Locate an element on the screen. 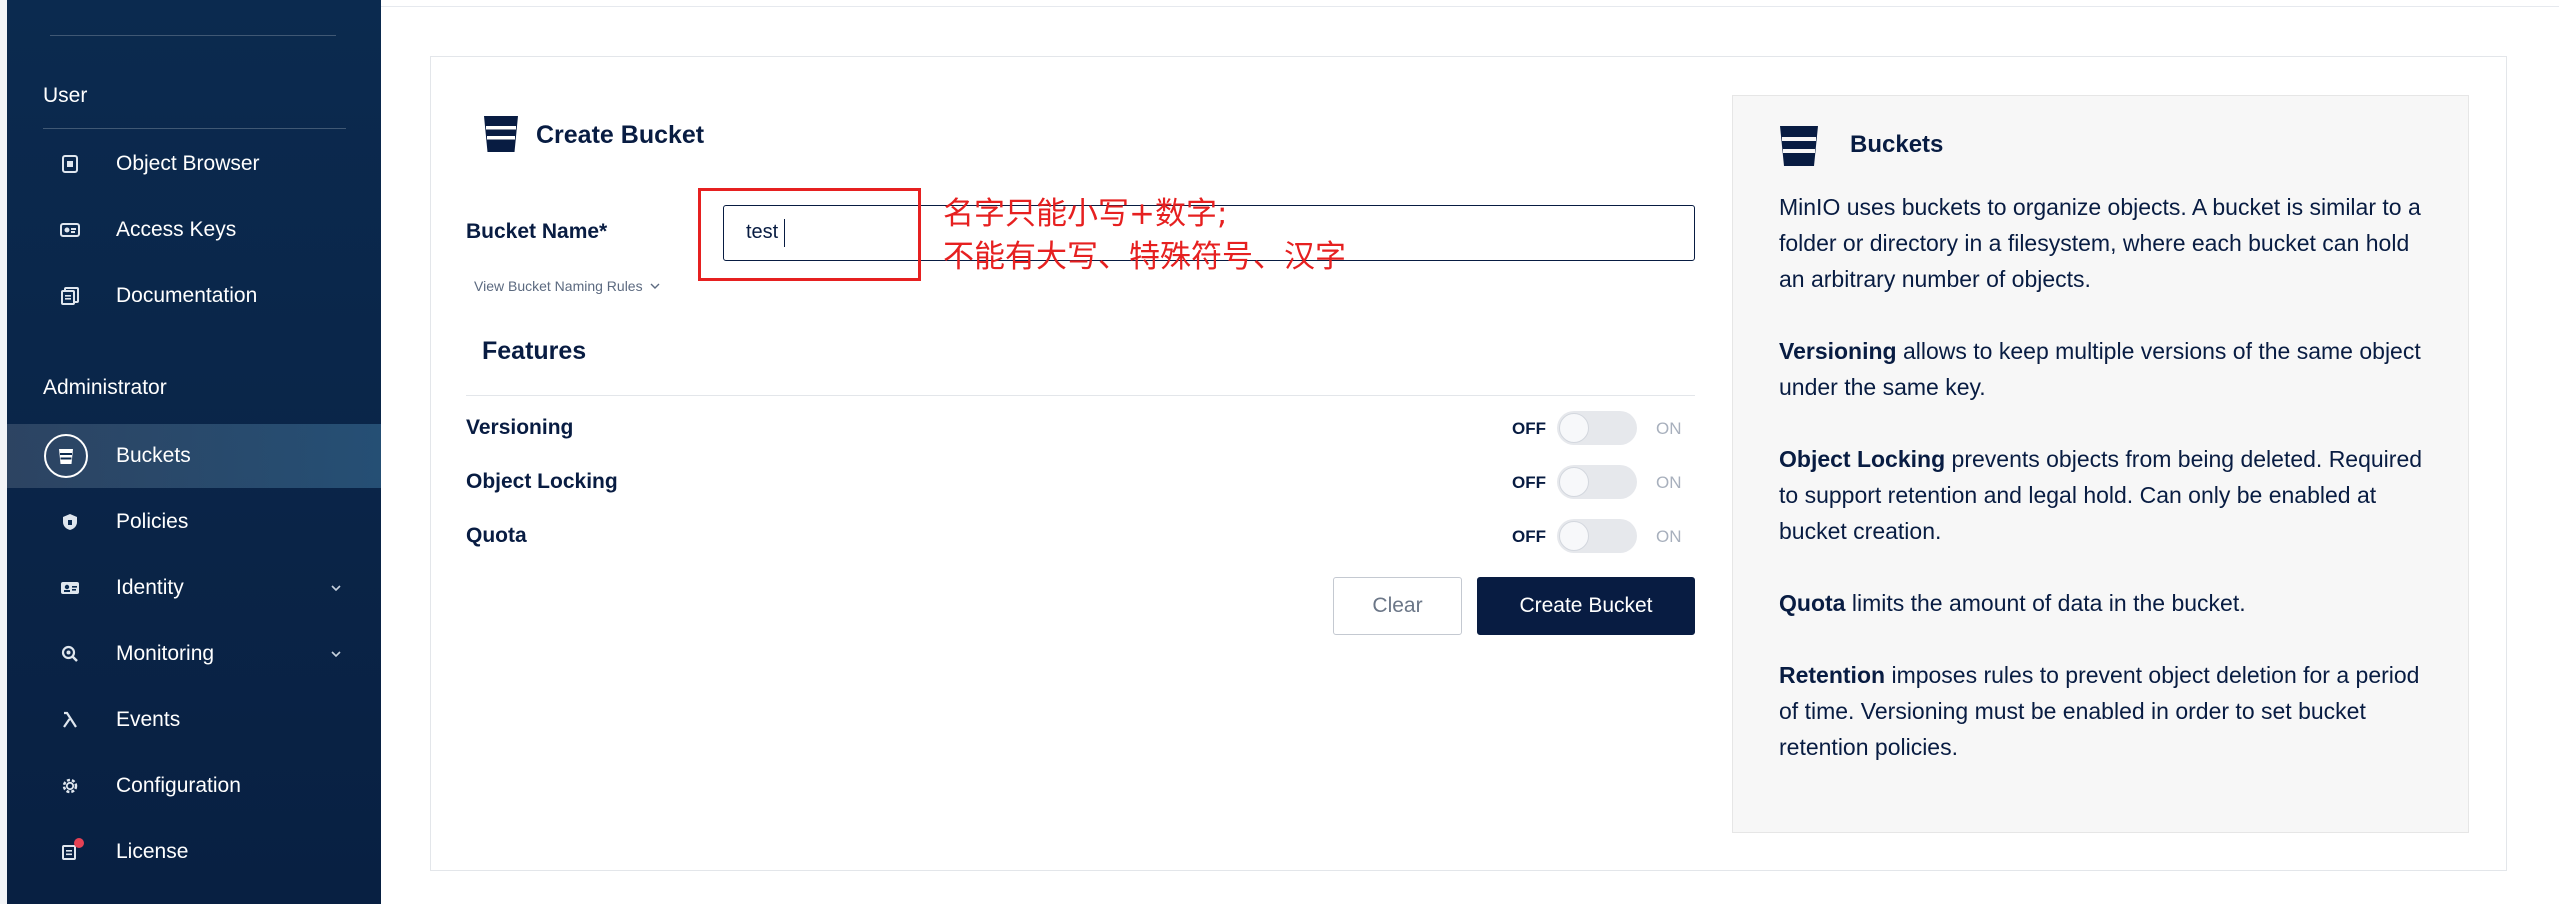  sidebar-item-label: Identity is located at coordinates (150, 587).